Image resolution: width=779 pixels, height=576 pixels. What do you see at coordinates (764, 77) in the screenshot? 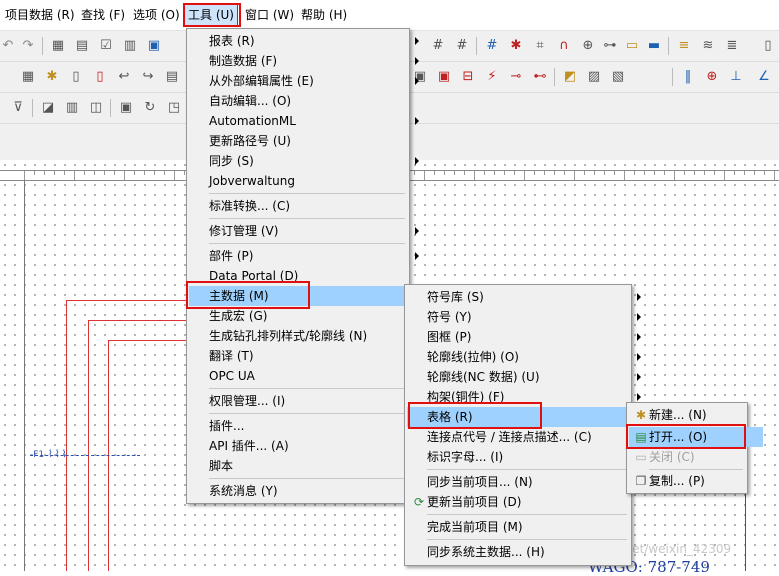
I see `angle-icon: ∠` at bounding box center [764, 77].